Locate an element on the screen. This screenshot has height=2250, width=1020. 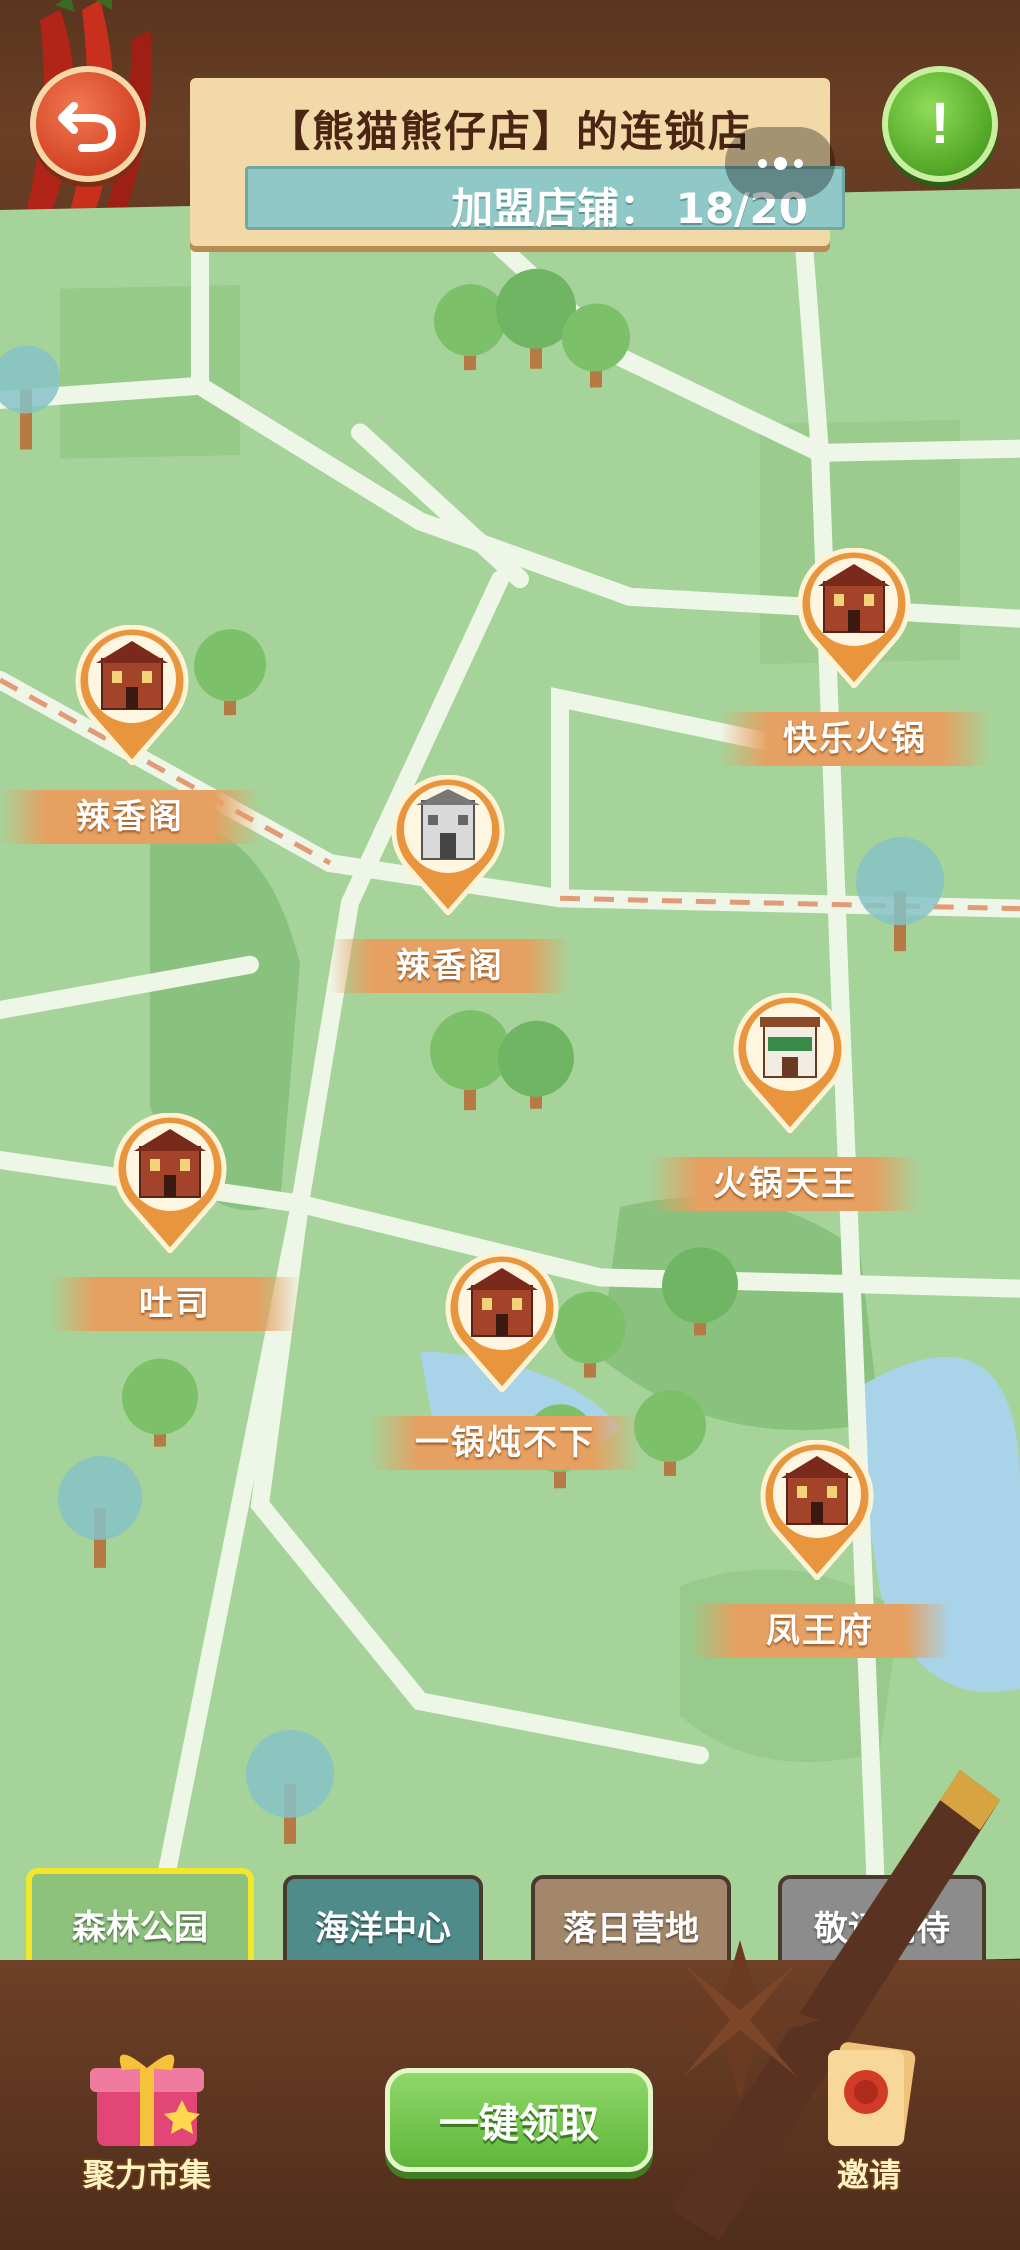
store-name-label: 火锅天王 is located at coordinates (785, 1184).